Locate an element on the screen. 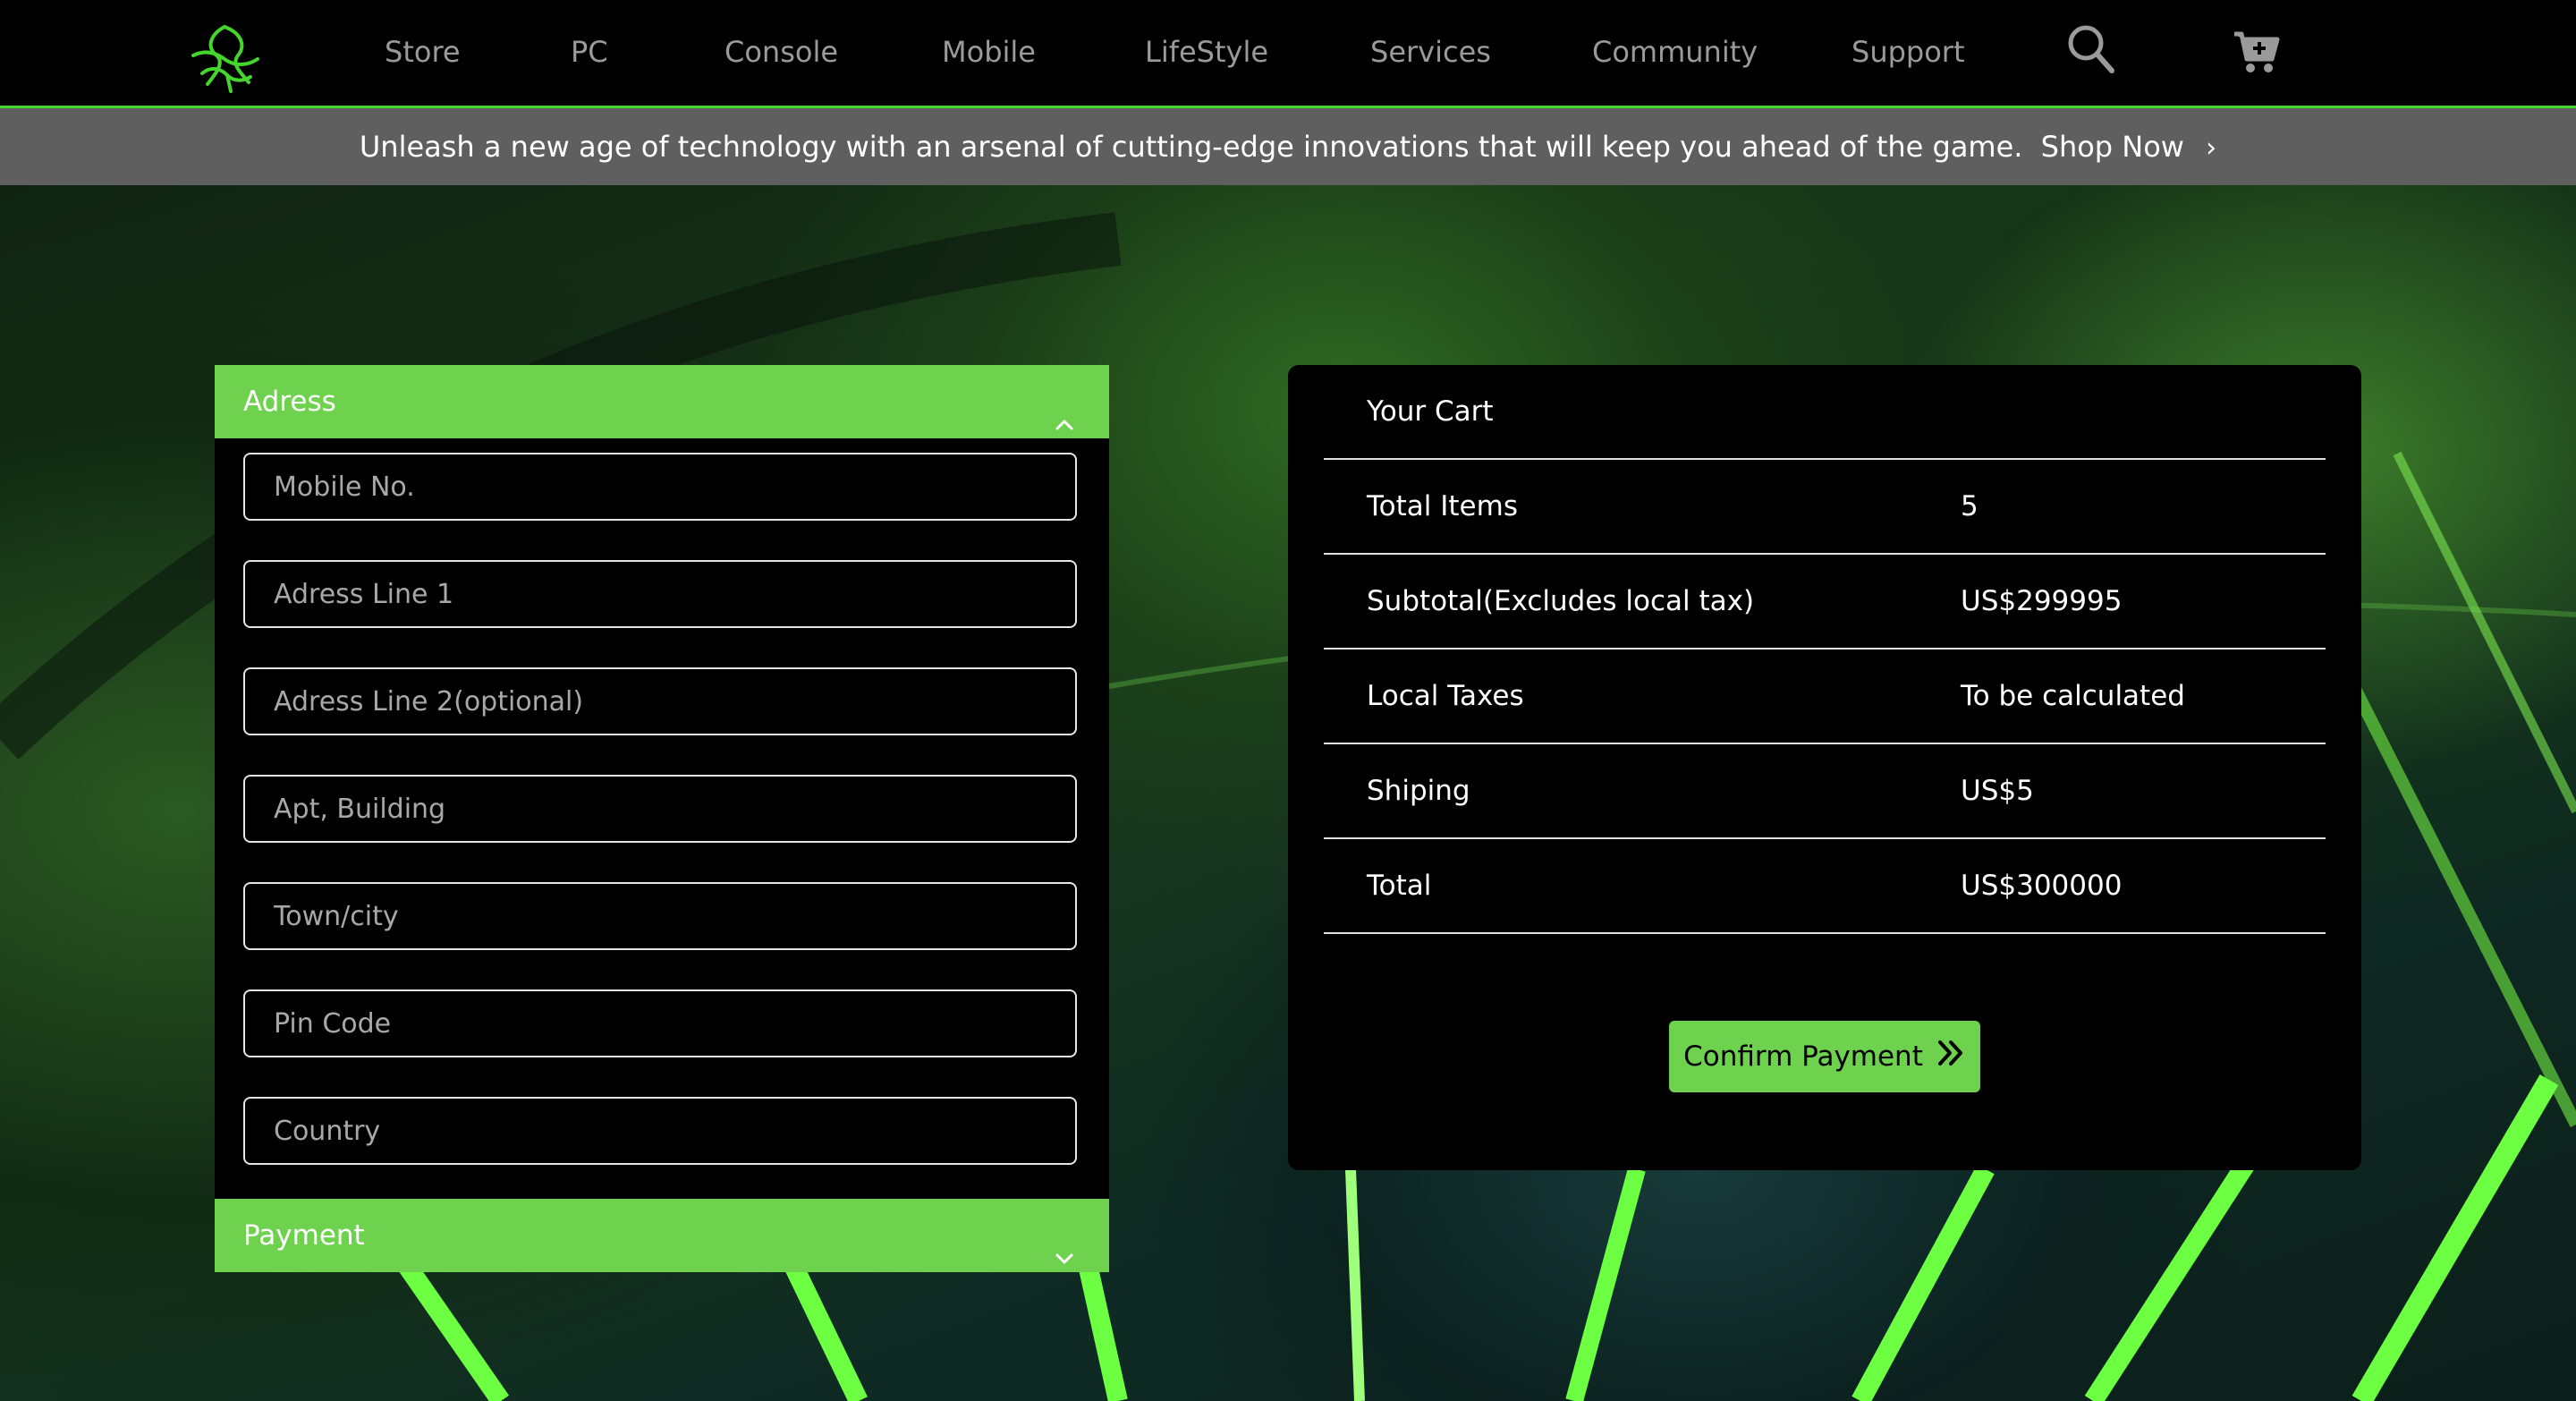 This screenshot has width=2576, height=1401. cart-row-value: US$300000 is located at coordinates (2042, 886).